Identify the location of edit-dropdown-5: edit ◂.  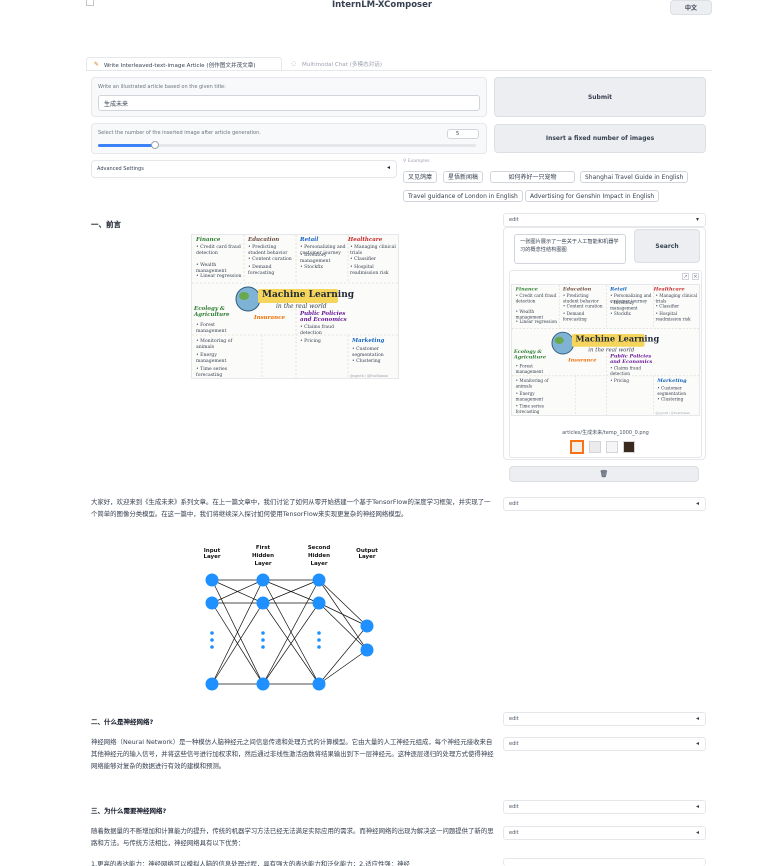
(604, 807).